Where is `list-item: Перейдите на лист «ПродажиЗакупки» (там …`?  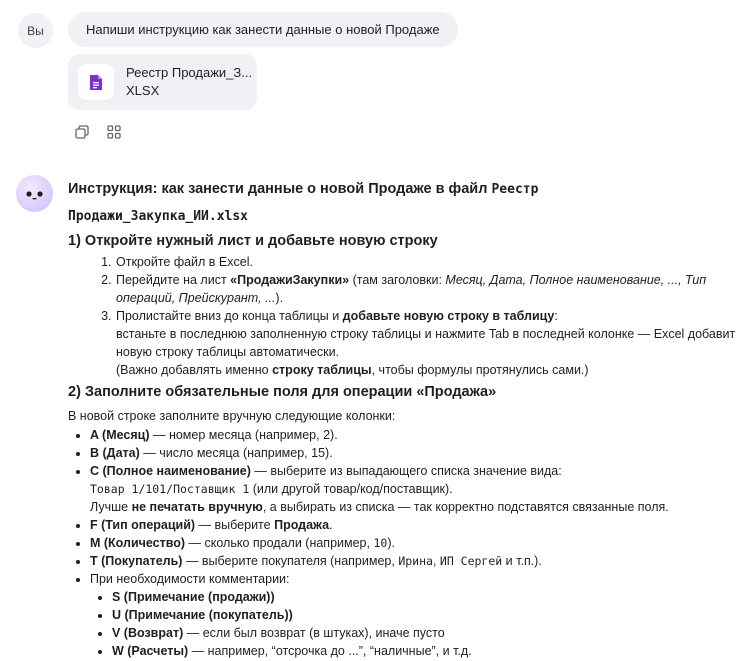
list-item: Перейдите на лист «ПродажиЗакупки» (там … is located at coordinates (427, 289).